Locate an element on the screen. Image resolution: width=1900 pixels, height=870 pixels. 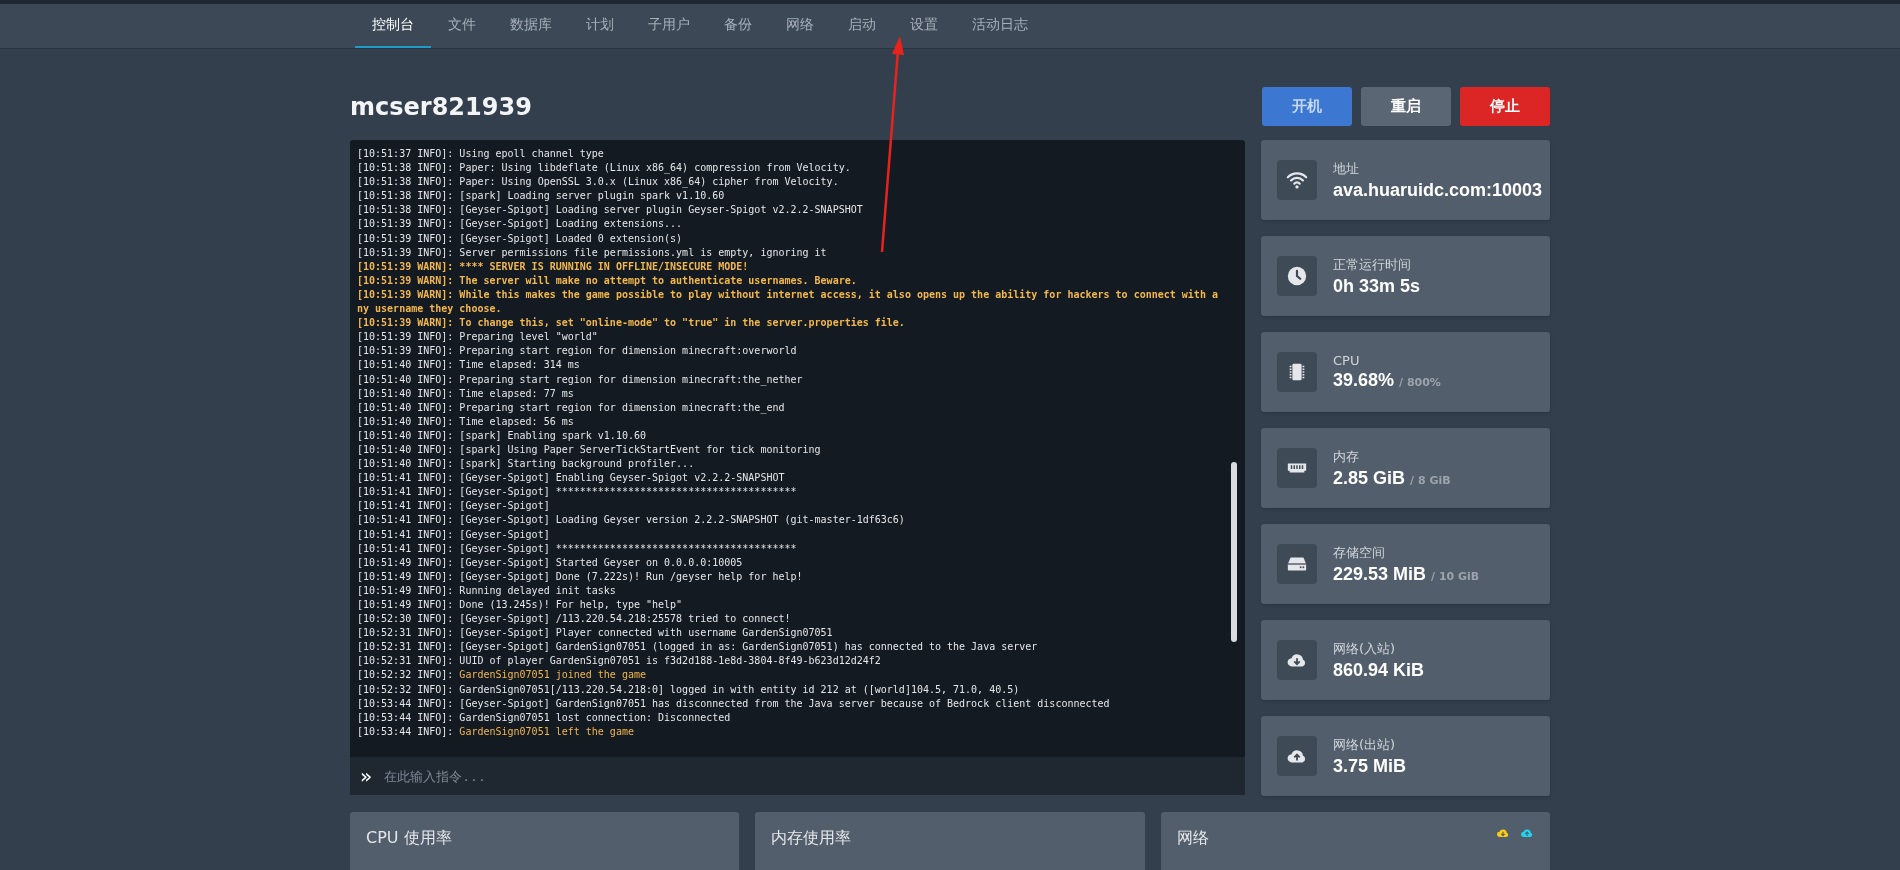
stat-label: 网络(入站) is located at coordinates (1365, 648).